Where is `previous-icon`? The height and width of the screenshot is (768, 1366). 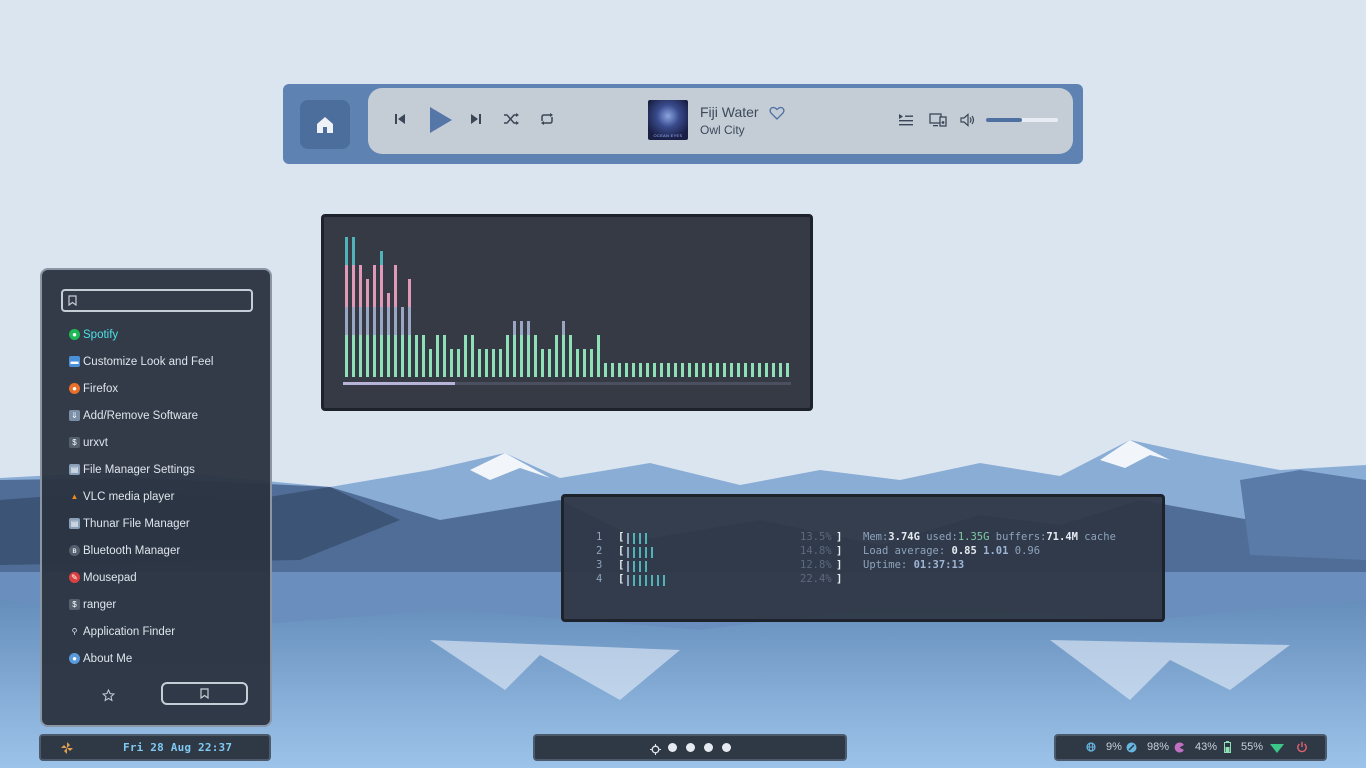
previous-icon is located at coordinates (400, 119).